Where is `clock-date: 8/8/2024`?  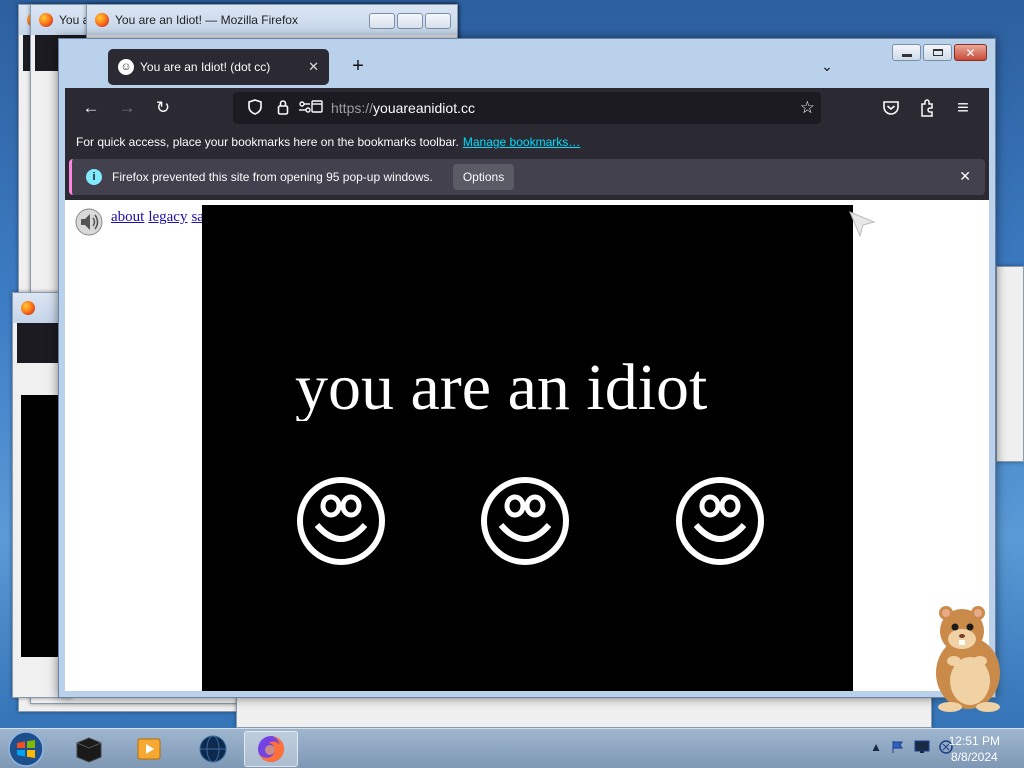
clock-date: 8/8/2024 is located at coordinates (974, 757).